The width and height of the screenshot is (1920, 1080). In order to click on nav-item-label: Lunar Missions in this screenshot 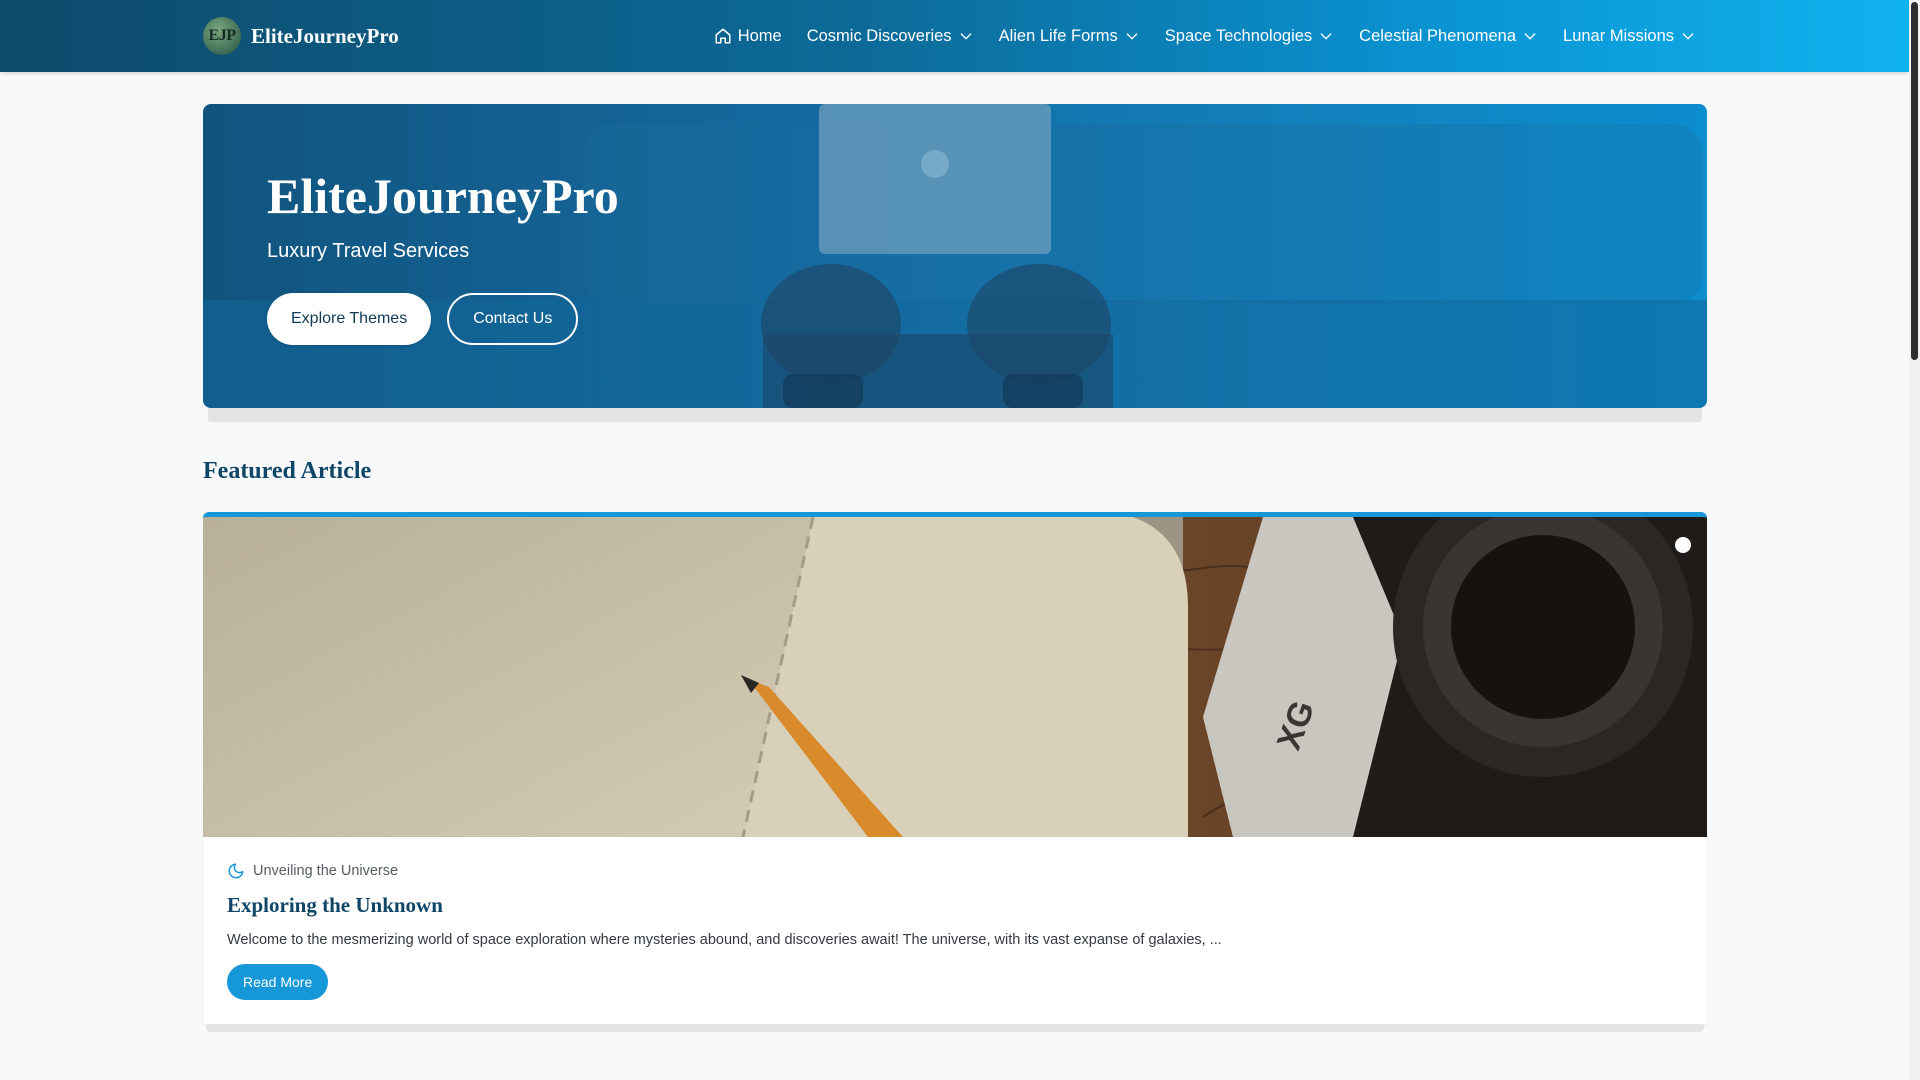, I will do `click(1618, 35)`.